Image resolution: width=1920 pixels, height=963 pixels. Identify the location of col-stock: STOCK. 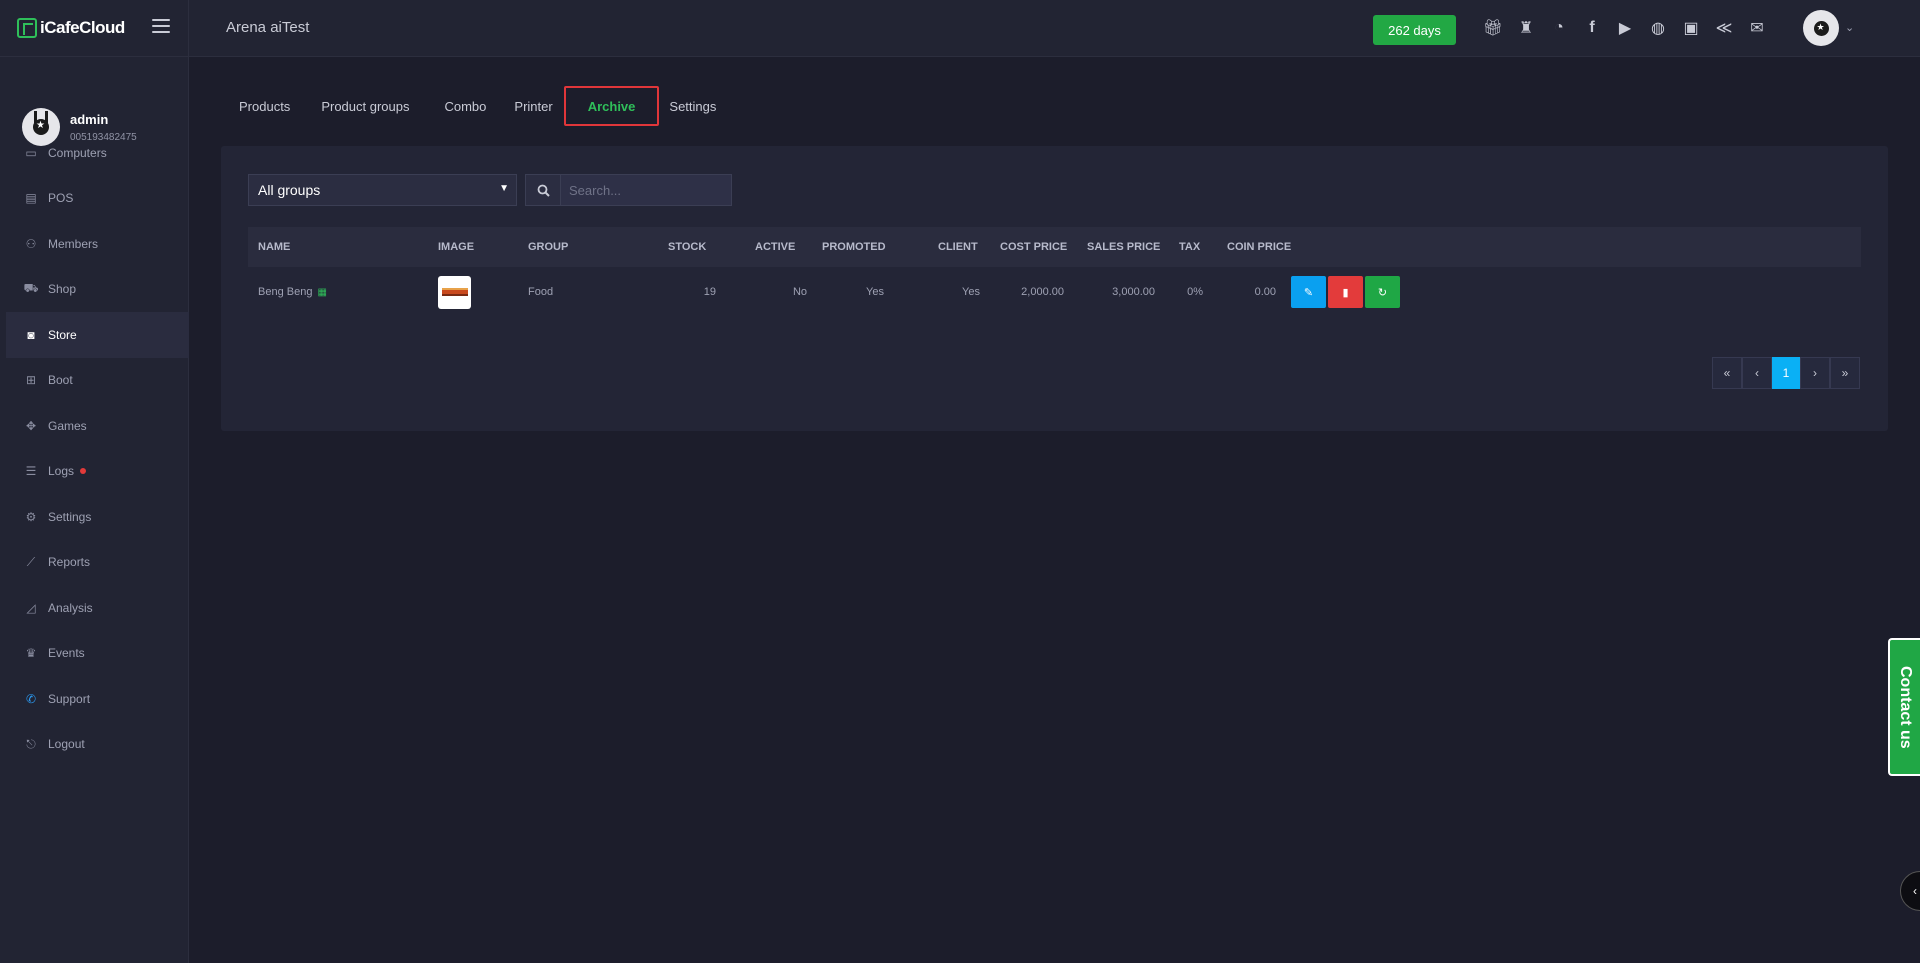
(687, 247).